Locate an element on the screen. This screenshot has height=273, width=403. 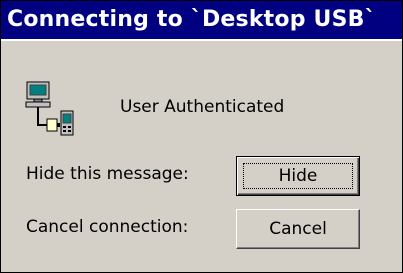
hide-button: Hide is located at coordinates (298, 176).